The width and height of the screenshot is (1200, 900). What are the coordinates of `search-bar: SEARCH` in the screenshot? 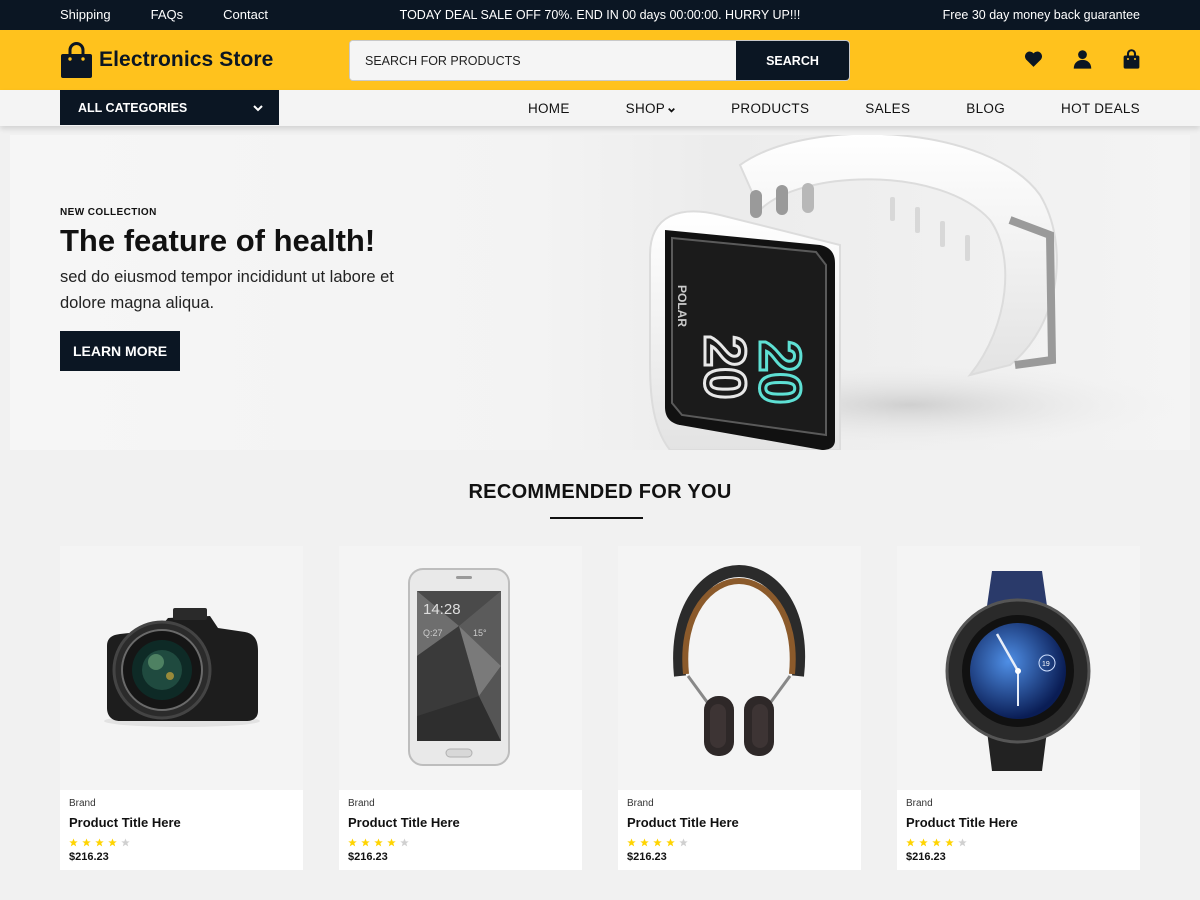 It's located at (599, 60).